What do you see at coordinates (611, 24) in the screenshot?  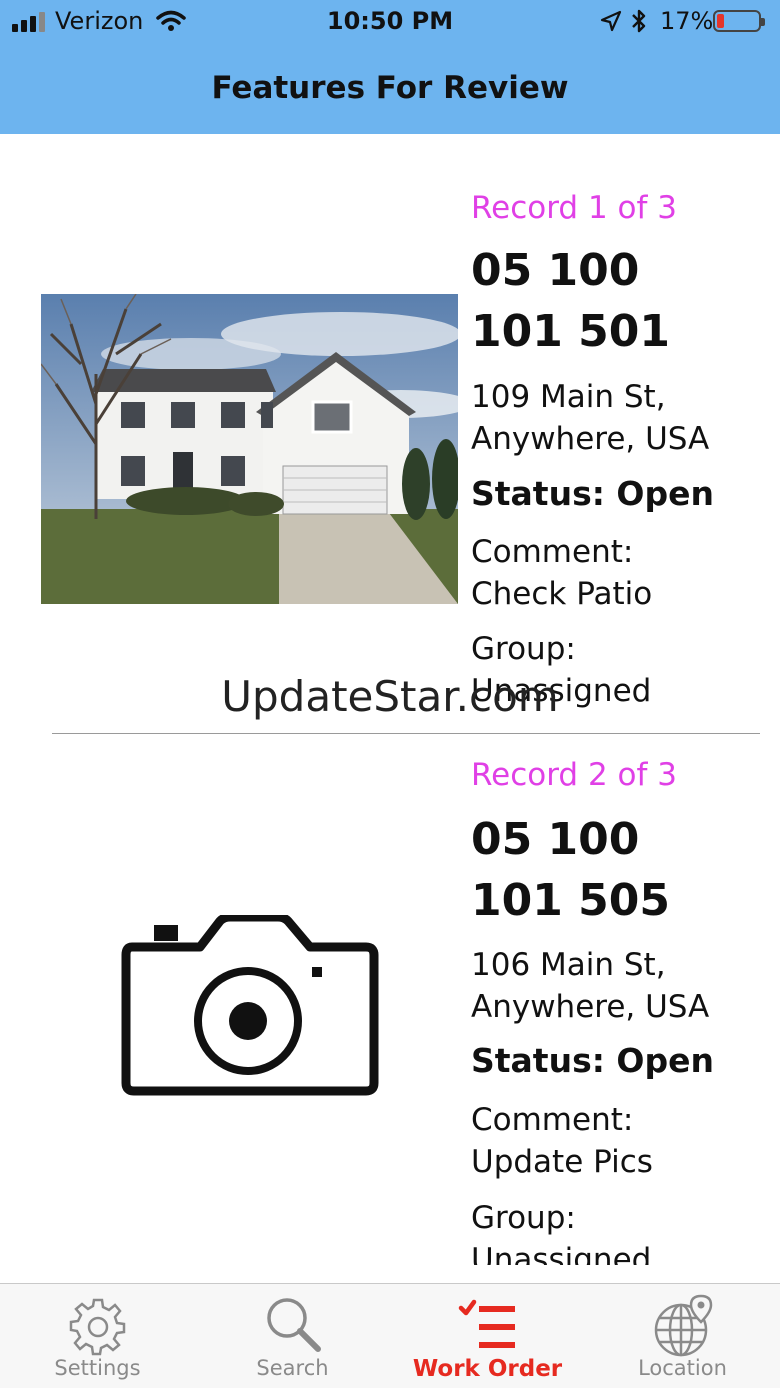 I see `location-arrow-icon` at bounding box center [611, 24].